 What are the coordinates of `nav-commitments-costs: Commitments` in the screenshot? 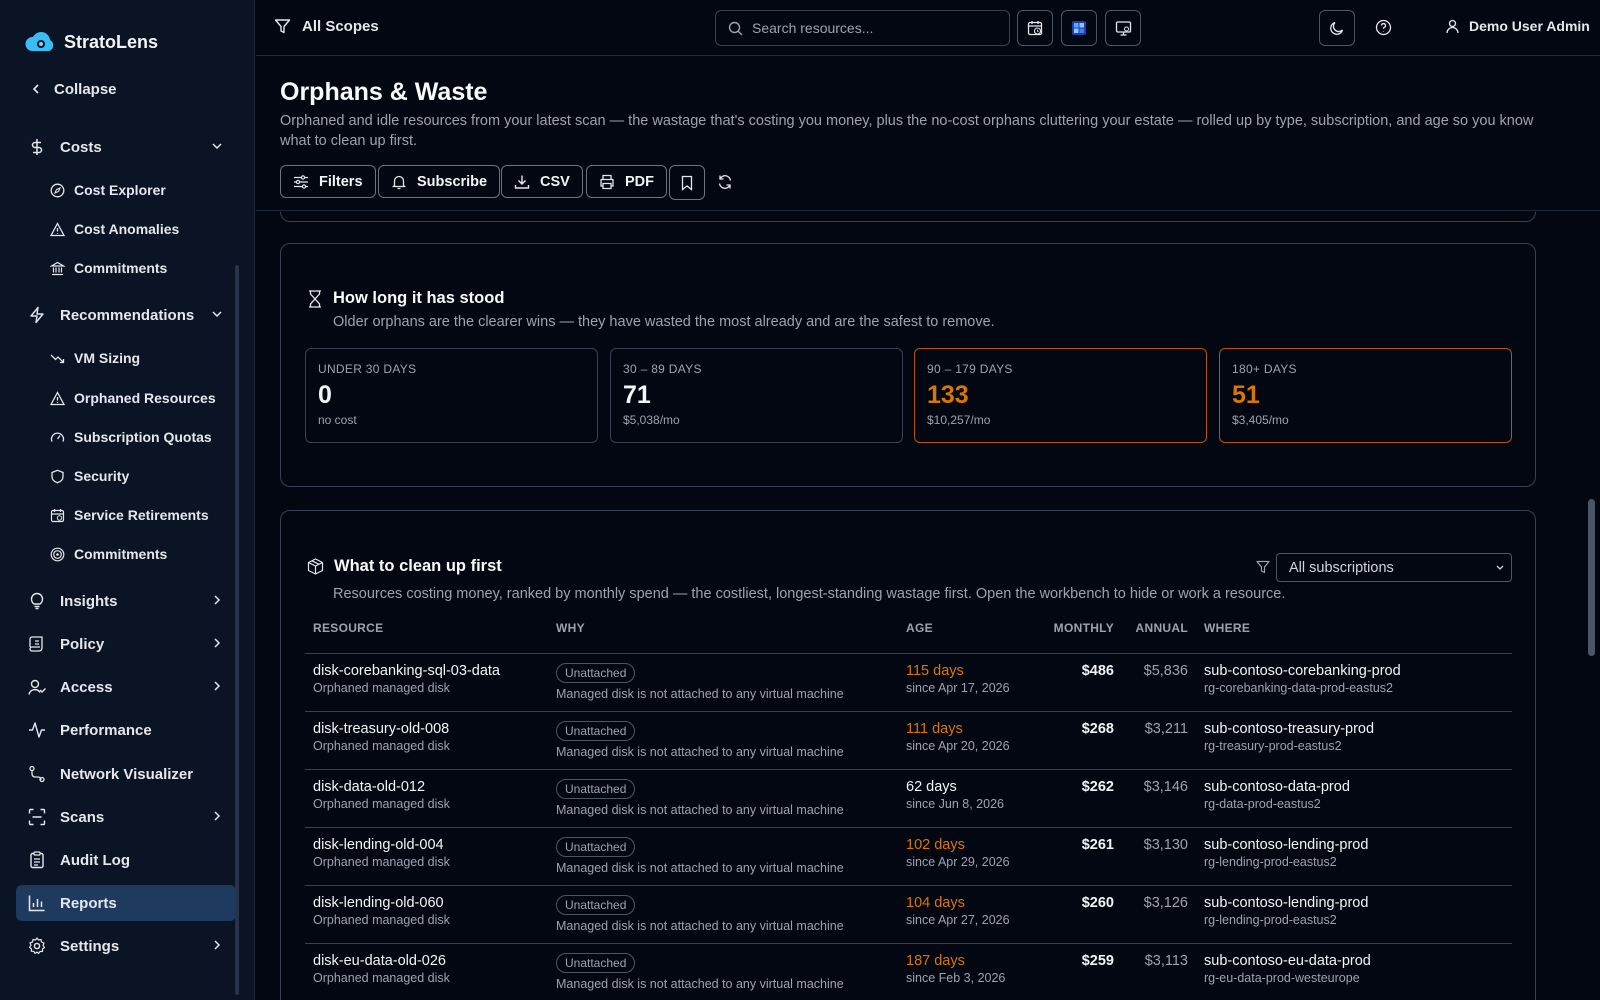 It's located at (108, 268).